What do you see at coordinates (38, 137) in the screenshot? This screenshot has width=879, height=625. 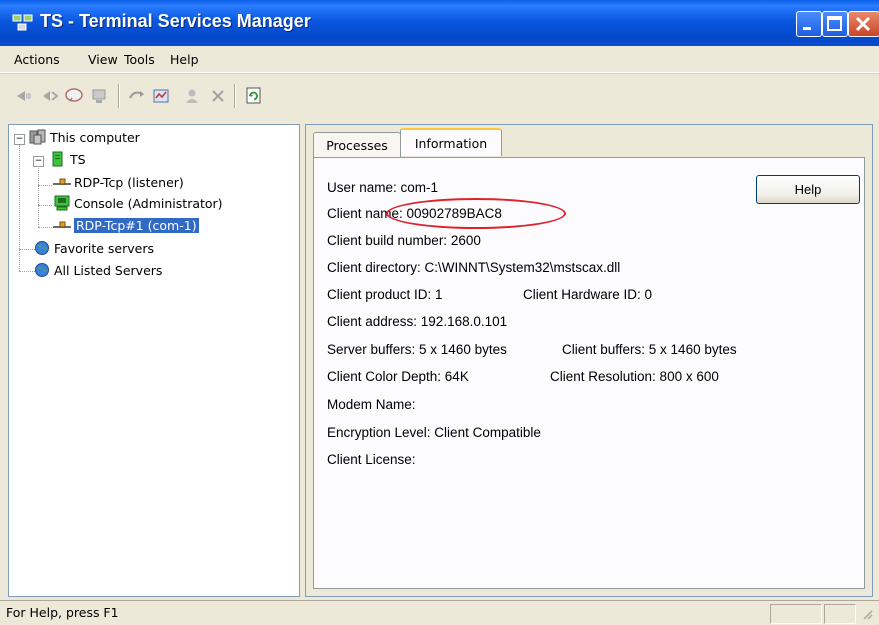 I see `computer-icon` at bounding box center [38, 137].